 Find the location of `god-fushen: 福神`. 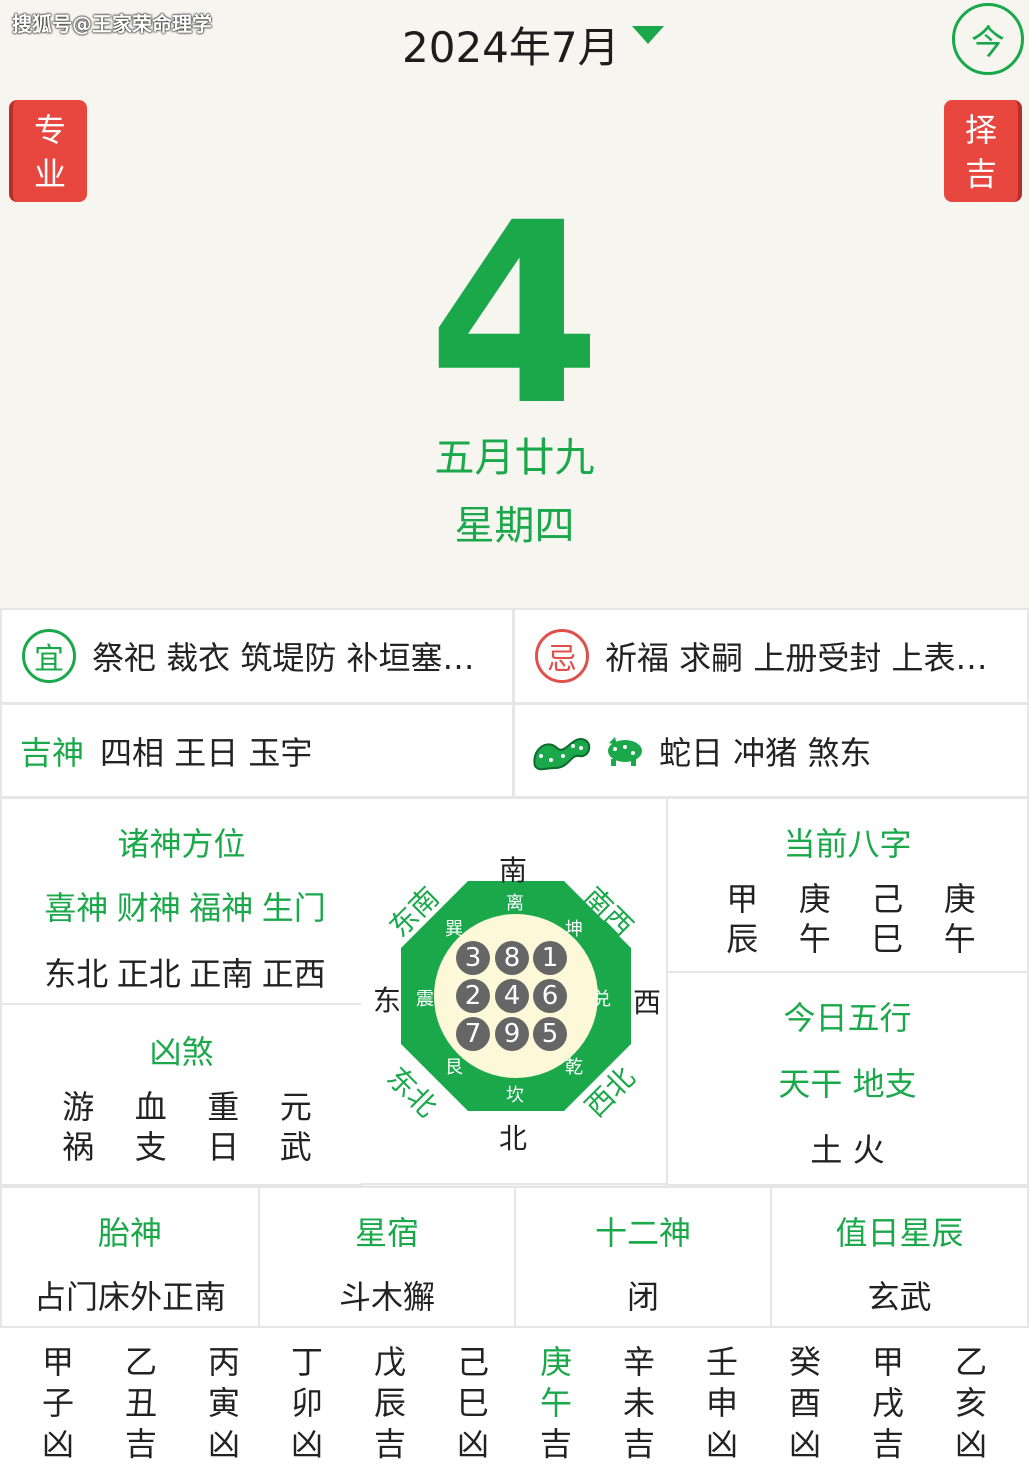

god-fushen: 福神 is located at coordinates (221, 908).